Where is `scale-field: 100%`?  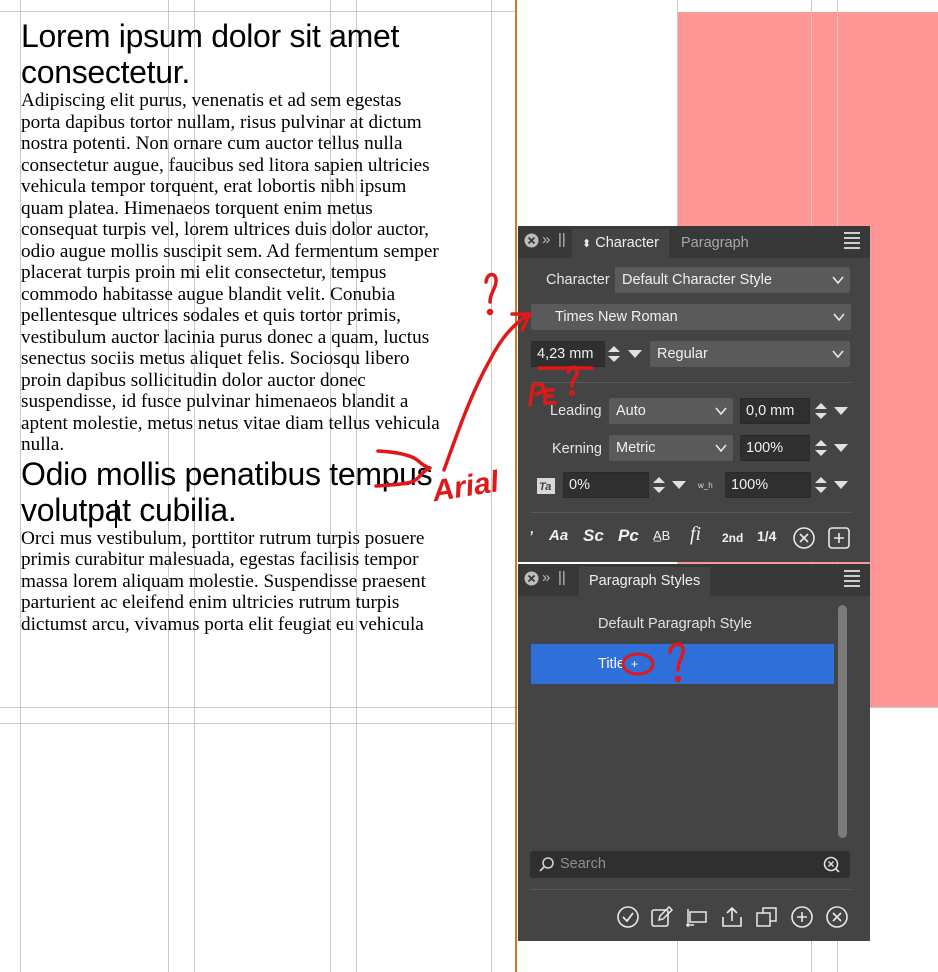
scale-field: 100% is located at coordinates (768, 485).